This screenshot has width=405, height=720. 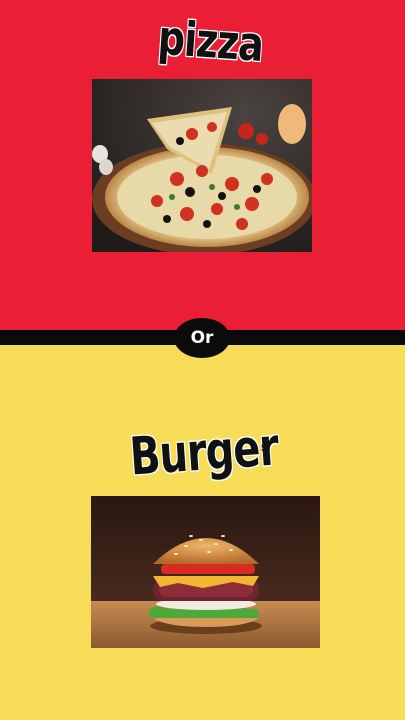 I want to click on burger-image, so click(x=205, y=572).